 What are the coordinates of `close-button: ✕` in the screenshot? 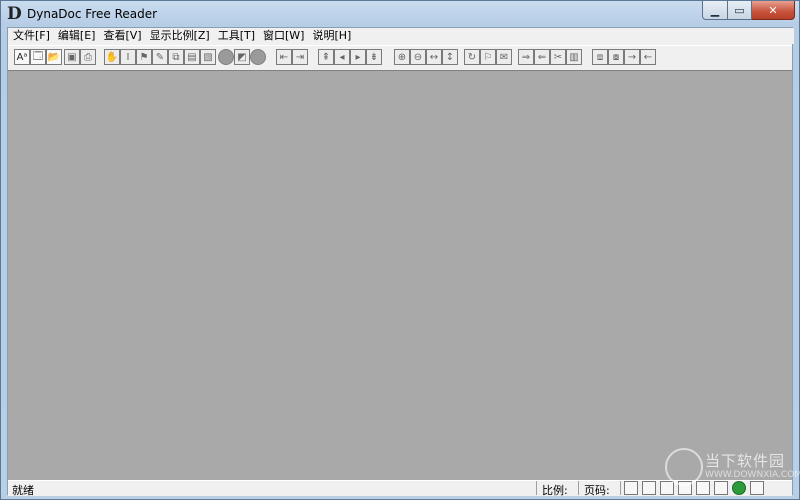 It's located at (773, 10).